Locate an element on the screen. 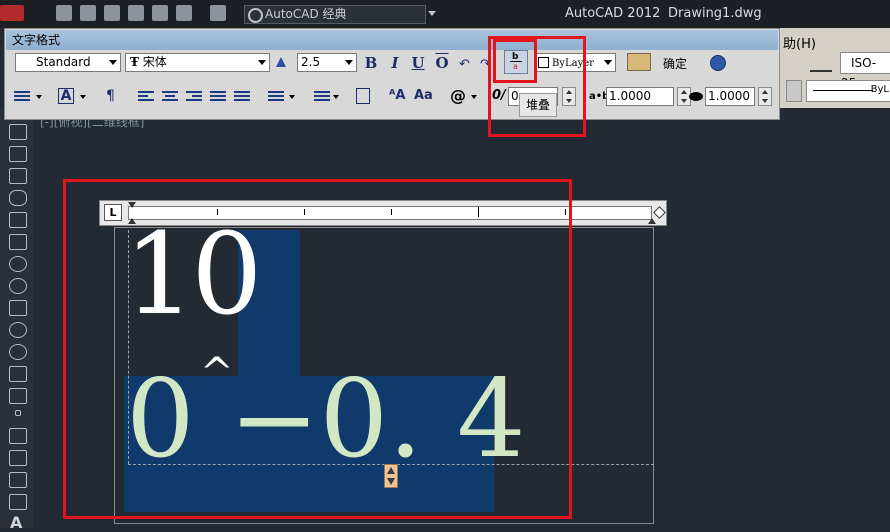  arc-icon is located at coordinates (18, 242).